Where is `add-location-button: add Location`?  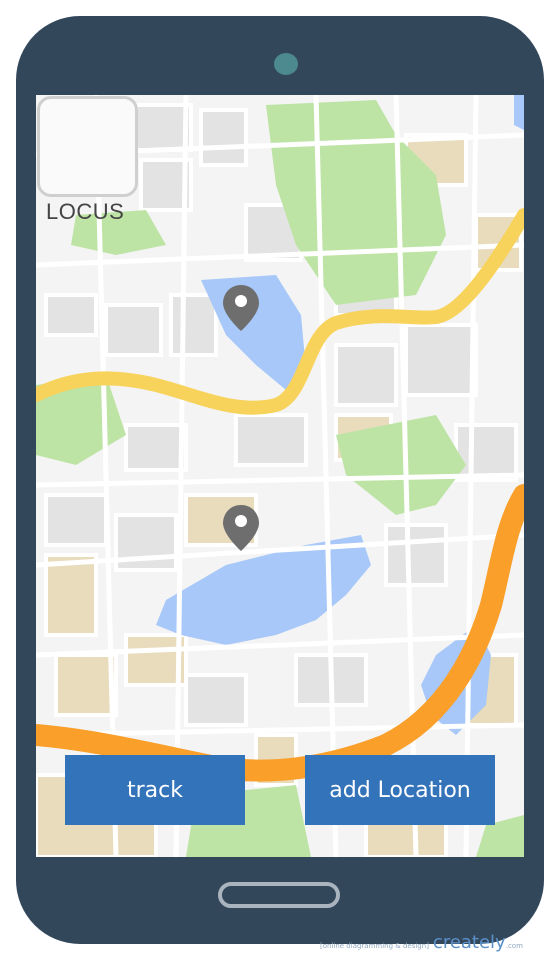 add-location-button: add Location is located at coordinates (400, 790).